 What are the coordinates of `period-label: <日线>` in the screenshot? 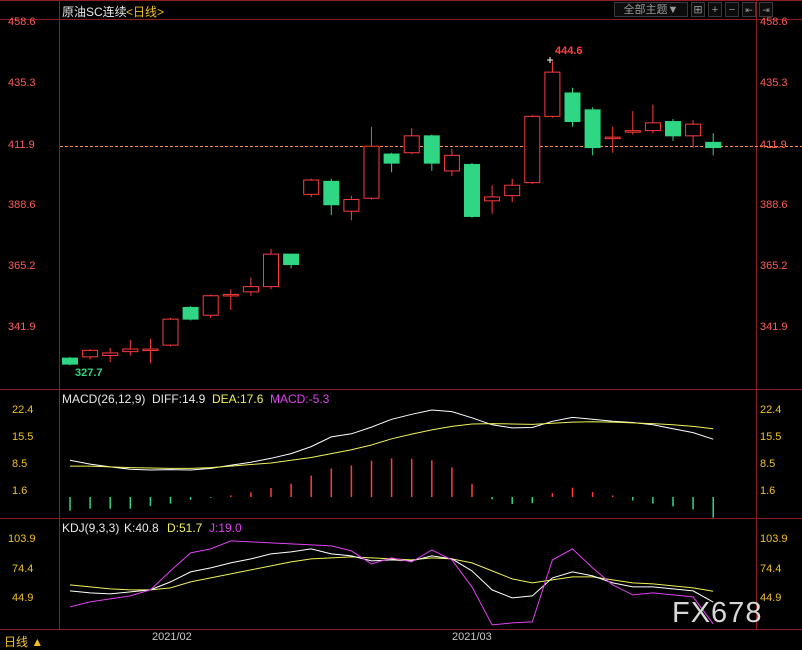 It's located at (145, 11).